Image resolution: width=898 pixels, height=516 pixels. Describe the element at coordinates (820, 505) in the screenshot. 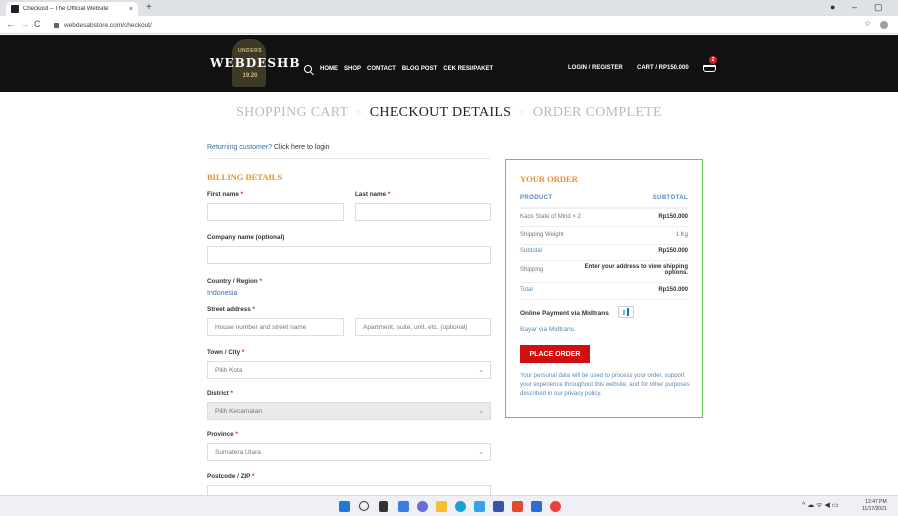

I see `system-tray-icons: ^ ☁ ᯤ ◀ ▭` at that location.